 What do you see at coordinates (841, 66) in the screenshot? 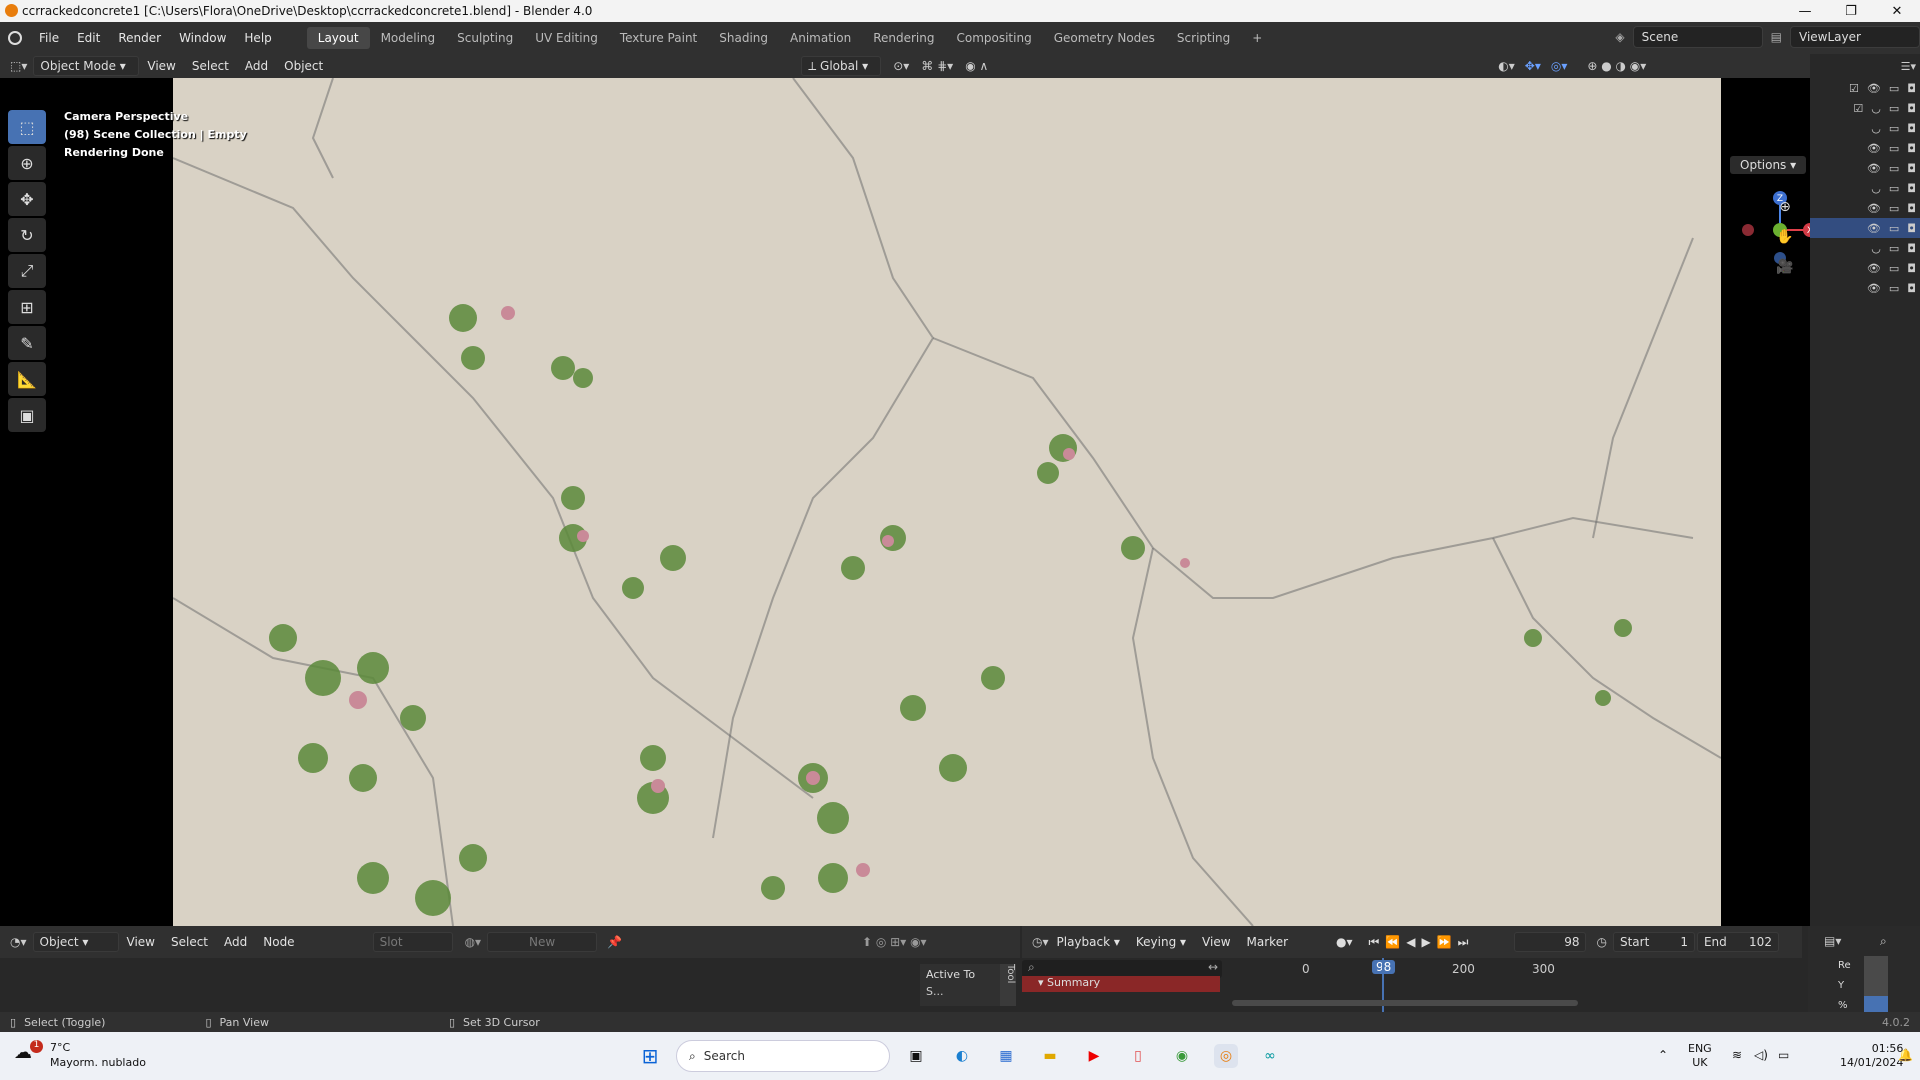
I see `transform-orientation-dropdown: ⟂ Global ▾` at bounding box center [841, 66].